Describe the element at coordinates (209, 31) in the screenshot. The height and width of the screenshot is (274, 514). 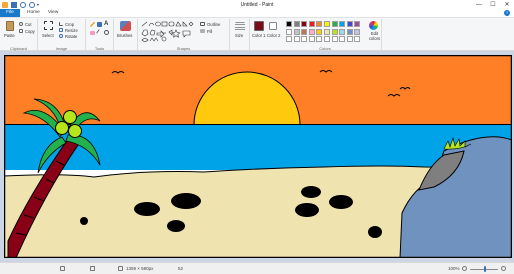
I see `fill-dropdown: Fill` at that location.